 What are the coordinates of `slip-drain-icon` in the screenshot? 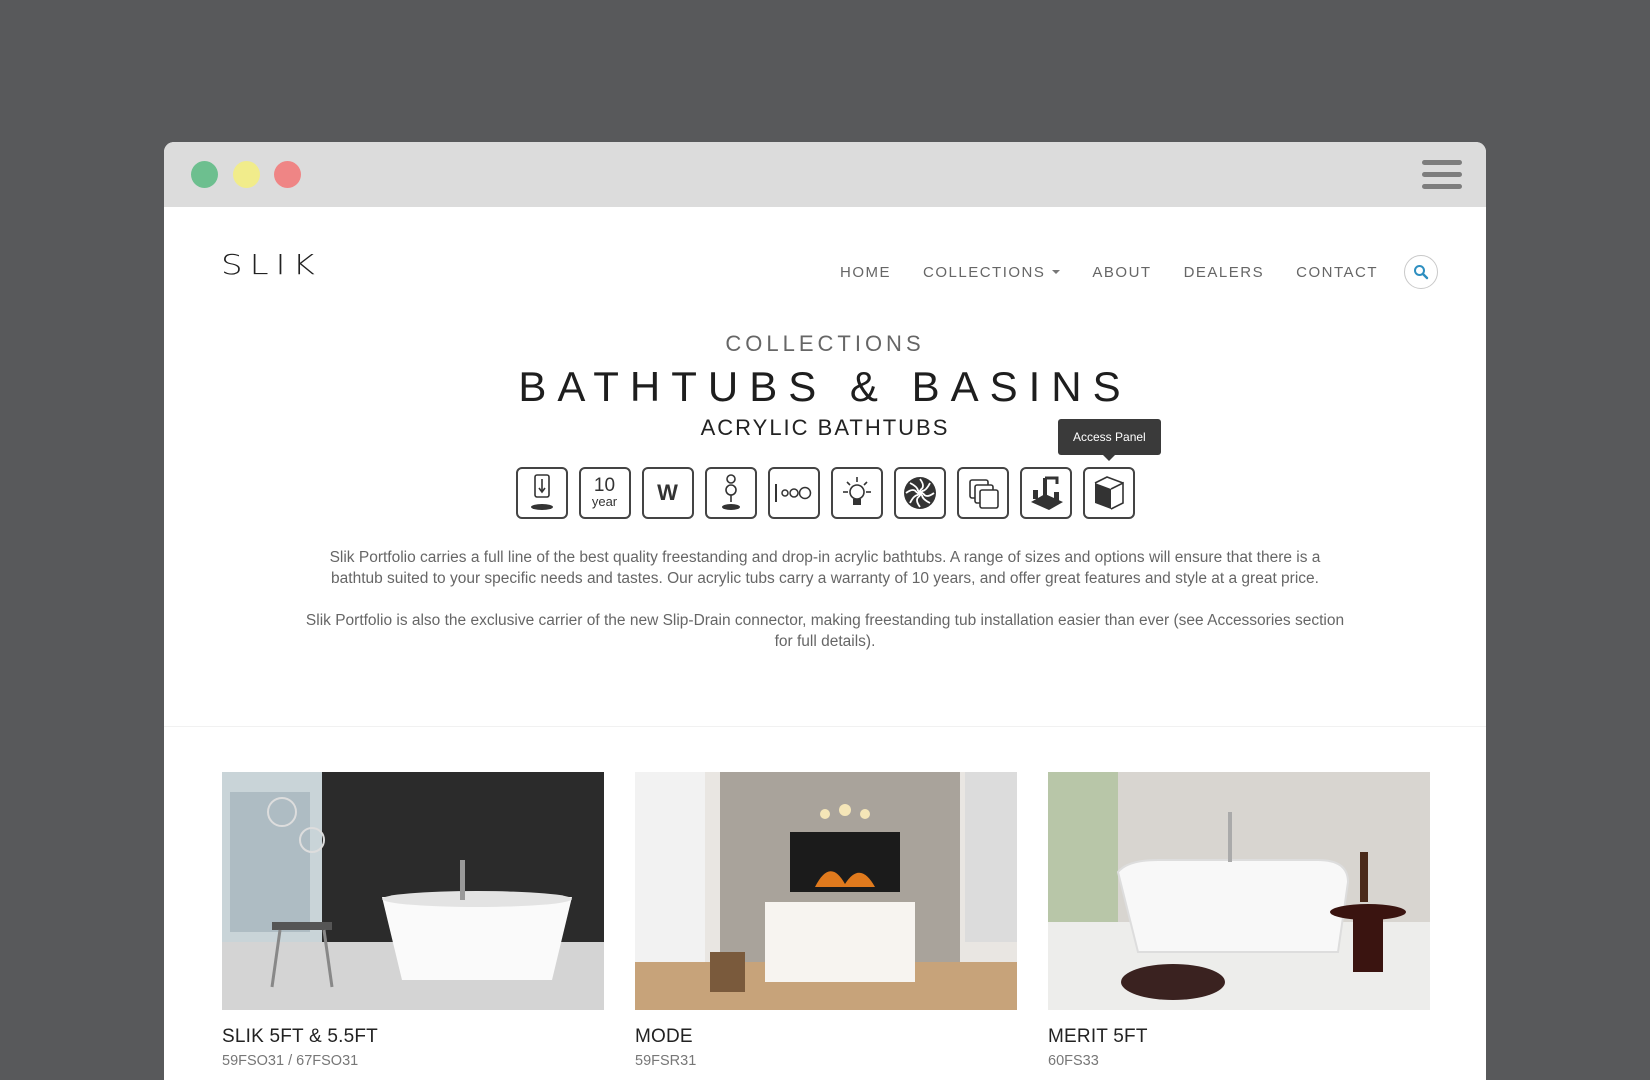 It's located at (541, 493).